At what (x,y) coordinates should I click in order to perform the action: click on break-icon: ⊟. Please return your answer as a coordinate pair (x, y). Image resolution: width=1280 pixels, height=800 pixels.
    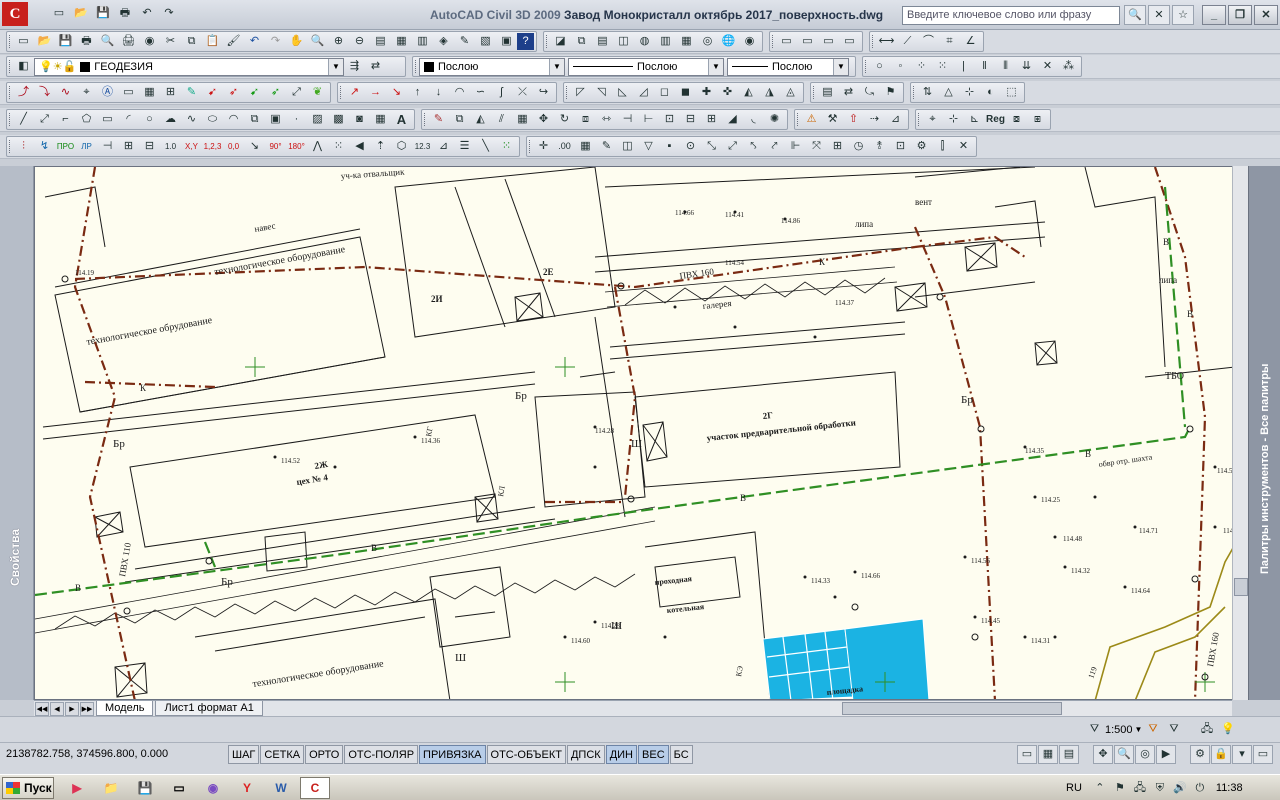
    Looking at the image, I should click on (690, 119).